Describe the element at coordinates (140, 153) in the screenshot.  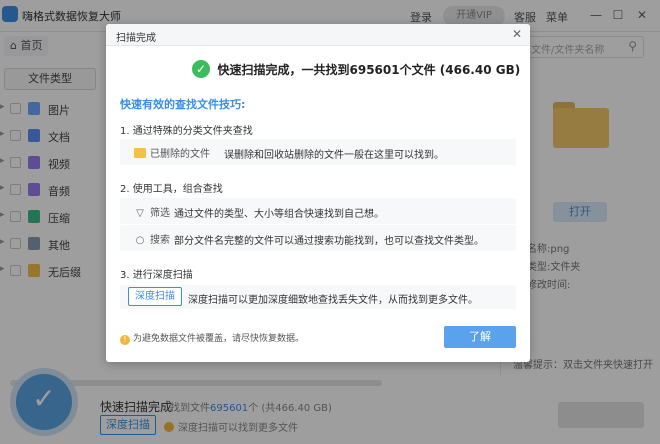
I see `folder-icon` at that location.